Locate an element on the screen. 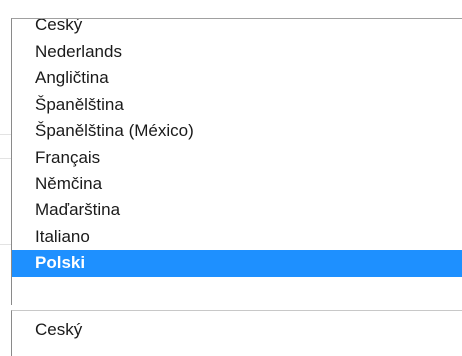 Image resolution: width=462 pixels, height=356 pixels. language-select: Ceský is located at coordinates (236, 333).